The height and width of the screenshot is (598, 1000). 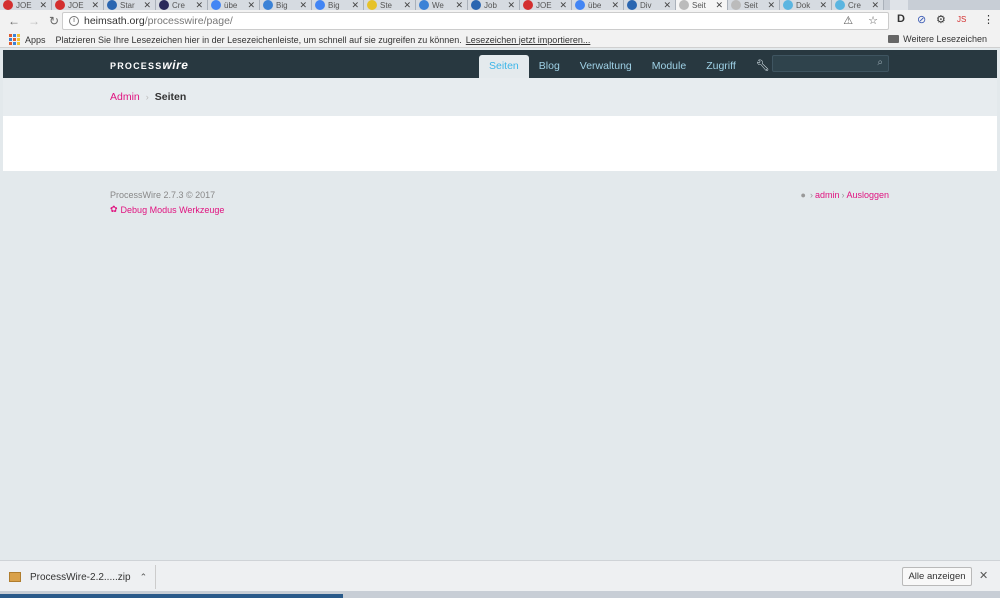 What do you see at coordinates (983, 575) in the screenshot?
I see `close-icon: ✕` at bounding box center [983, 575].